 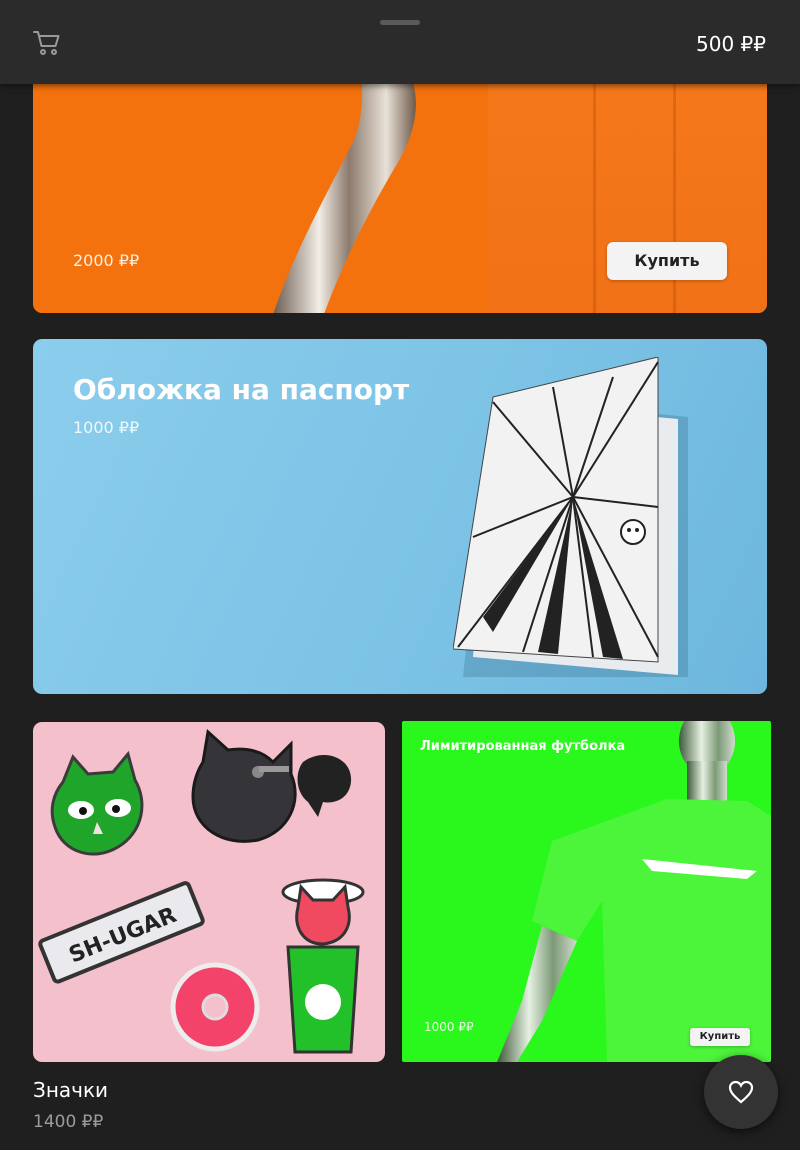 I want to click on drag-handle, so click(x=400, y=22).